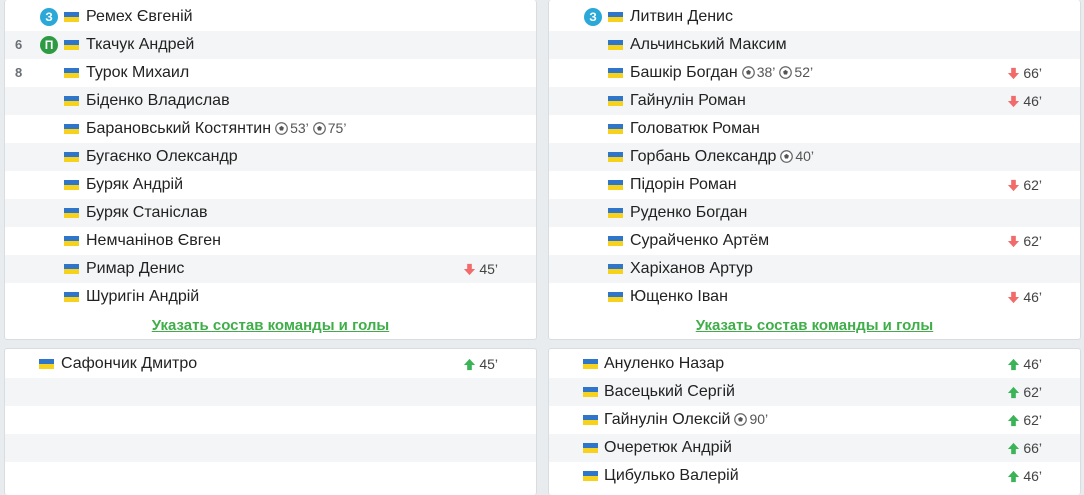  I want to click on player-name: Ткачук Андрей, so click(140, 45).